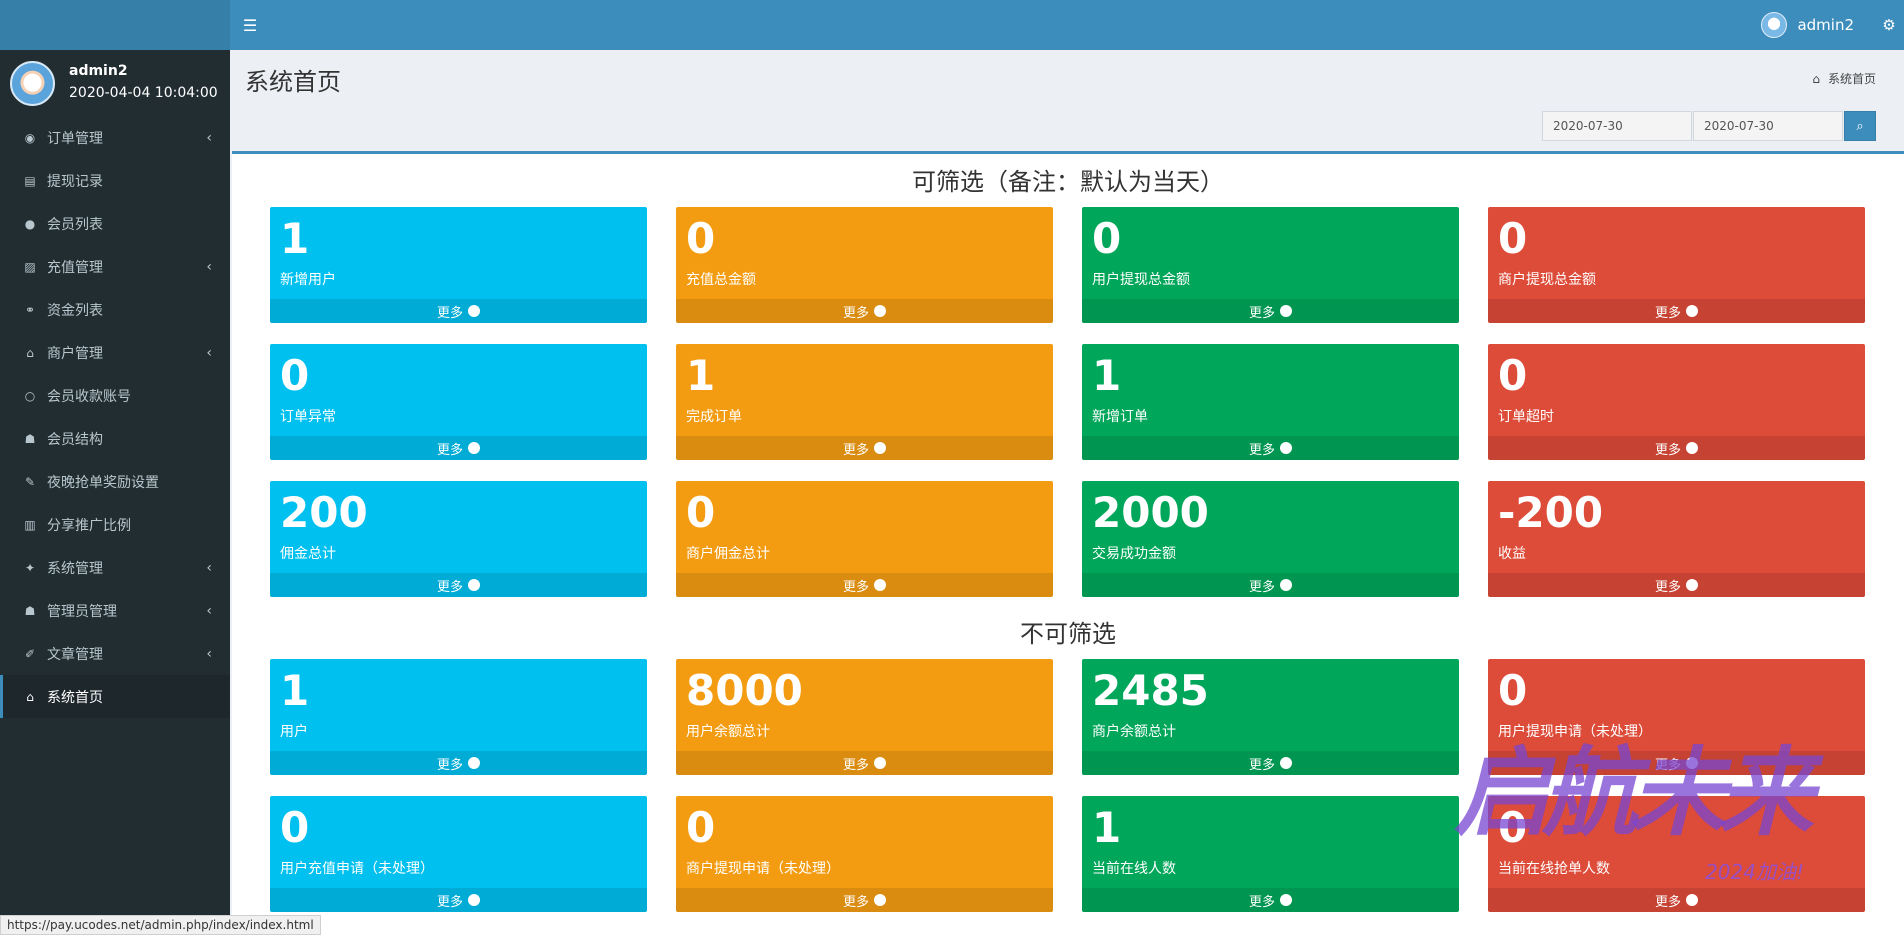 This screenshot has width=1904, height=935. I want to click on sidebar-item-label: 充值管理, so click(75, 267).